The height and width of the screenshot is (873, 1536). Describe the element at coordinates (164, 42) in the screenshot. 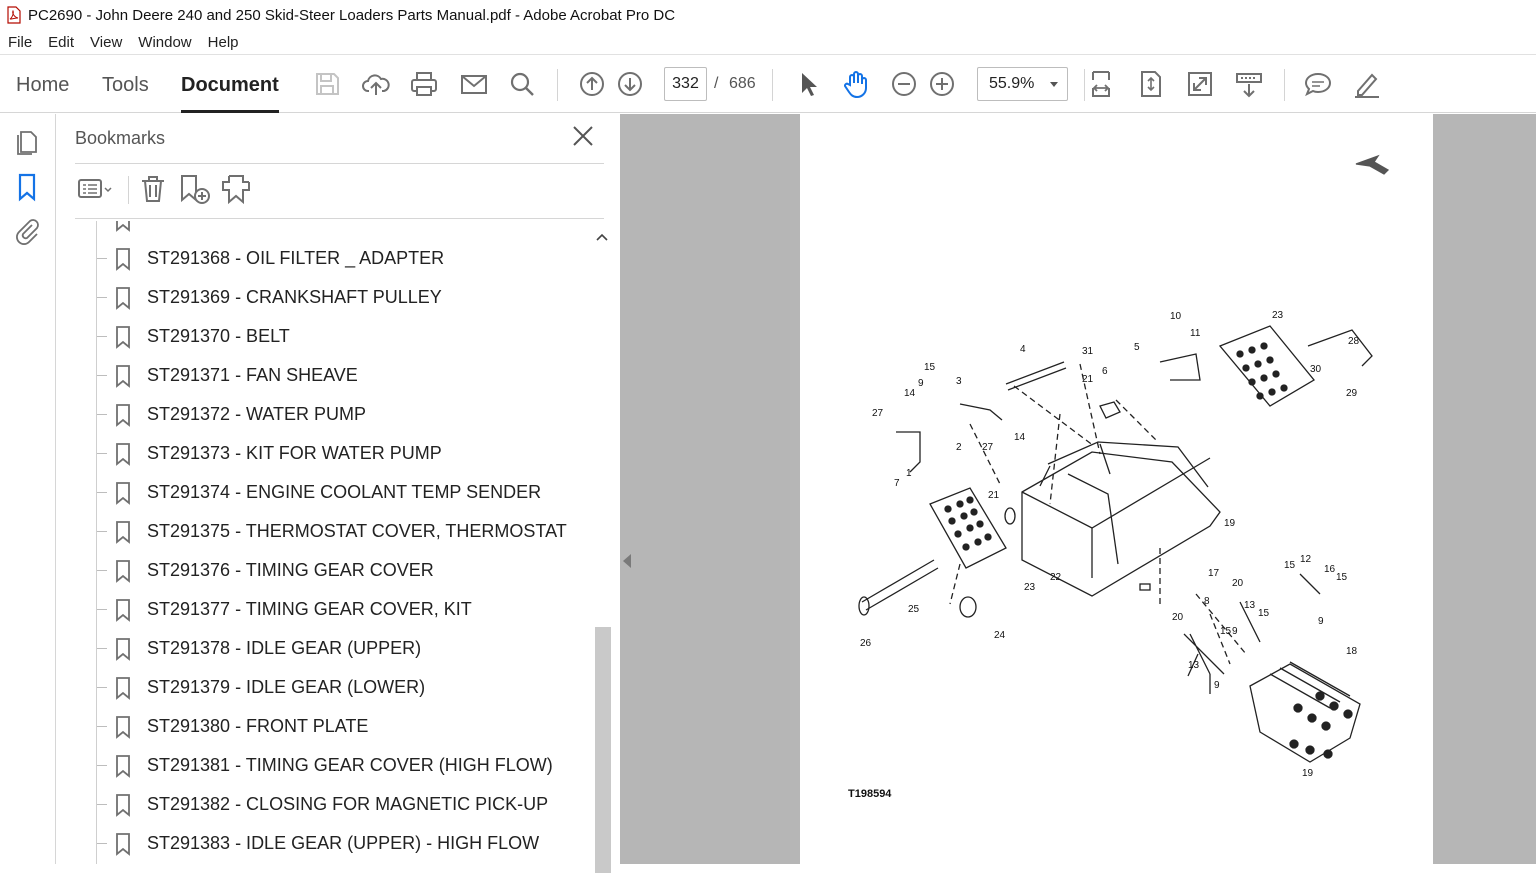

I see `menu-window: Window` at that location.